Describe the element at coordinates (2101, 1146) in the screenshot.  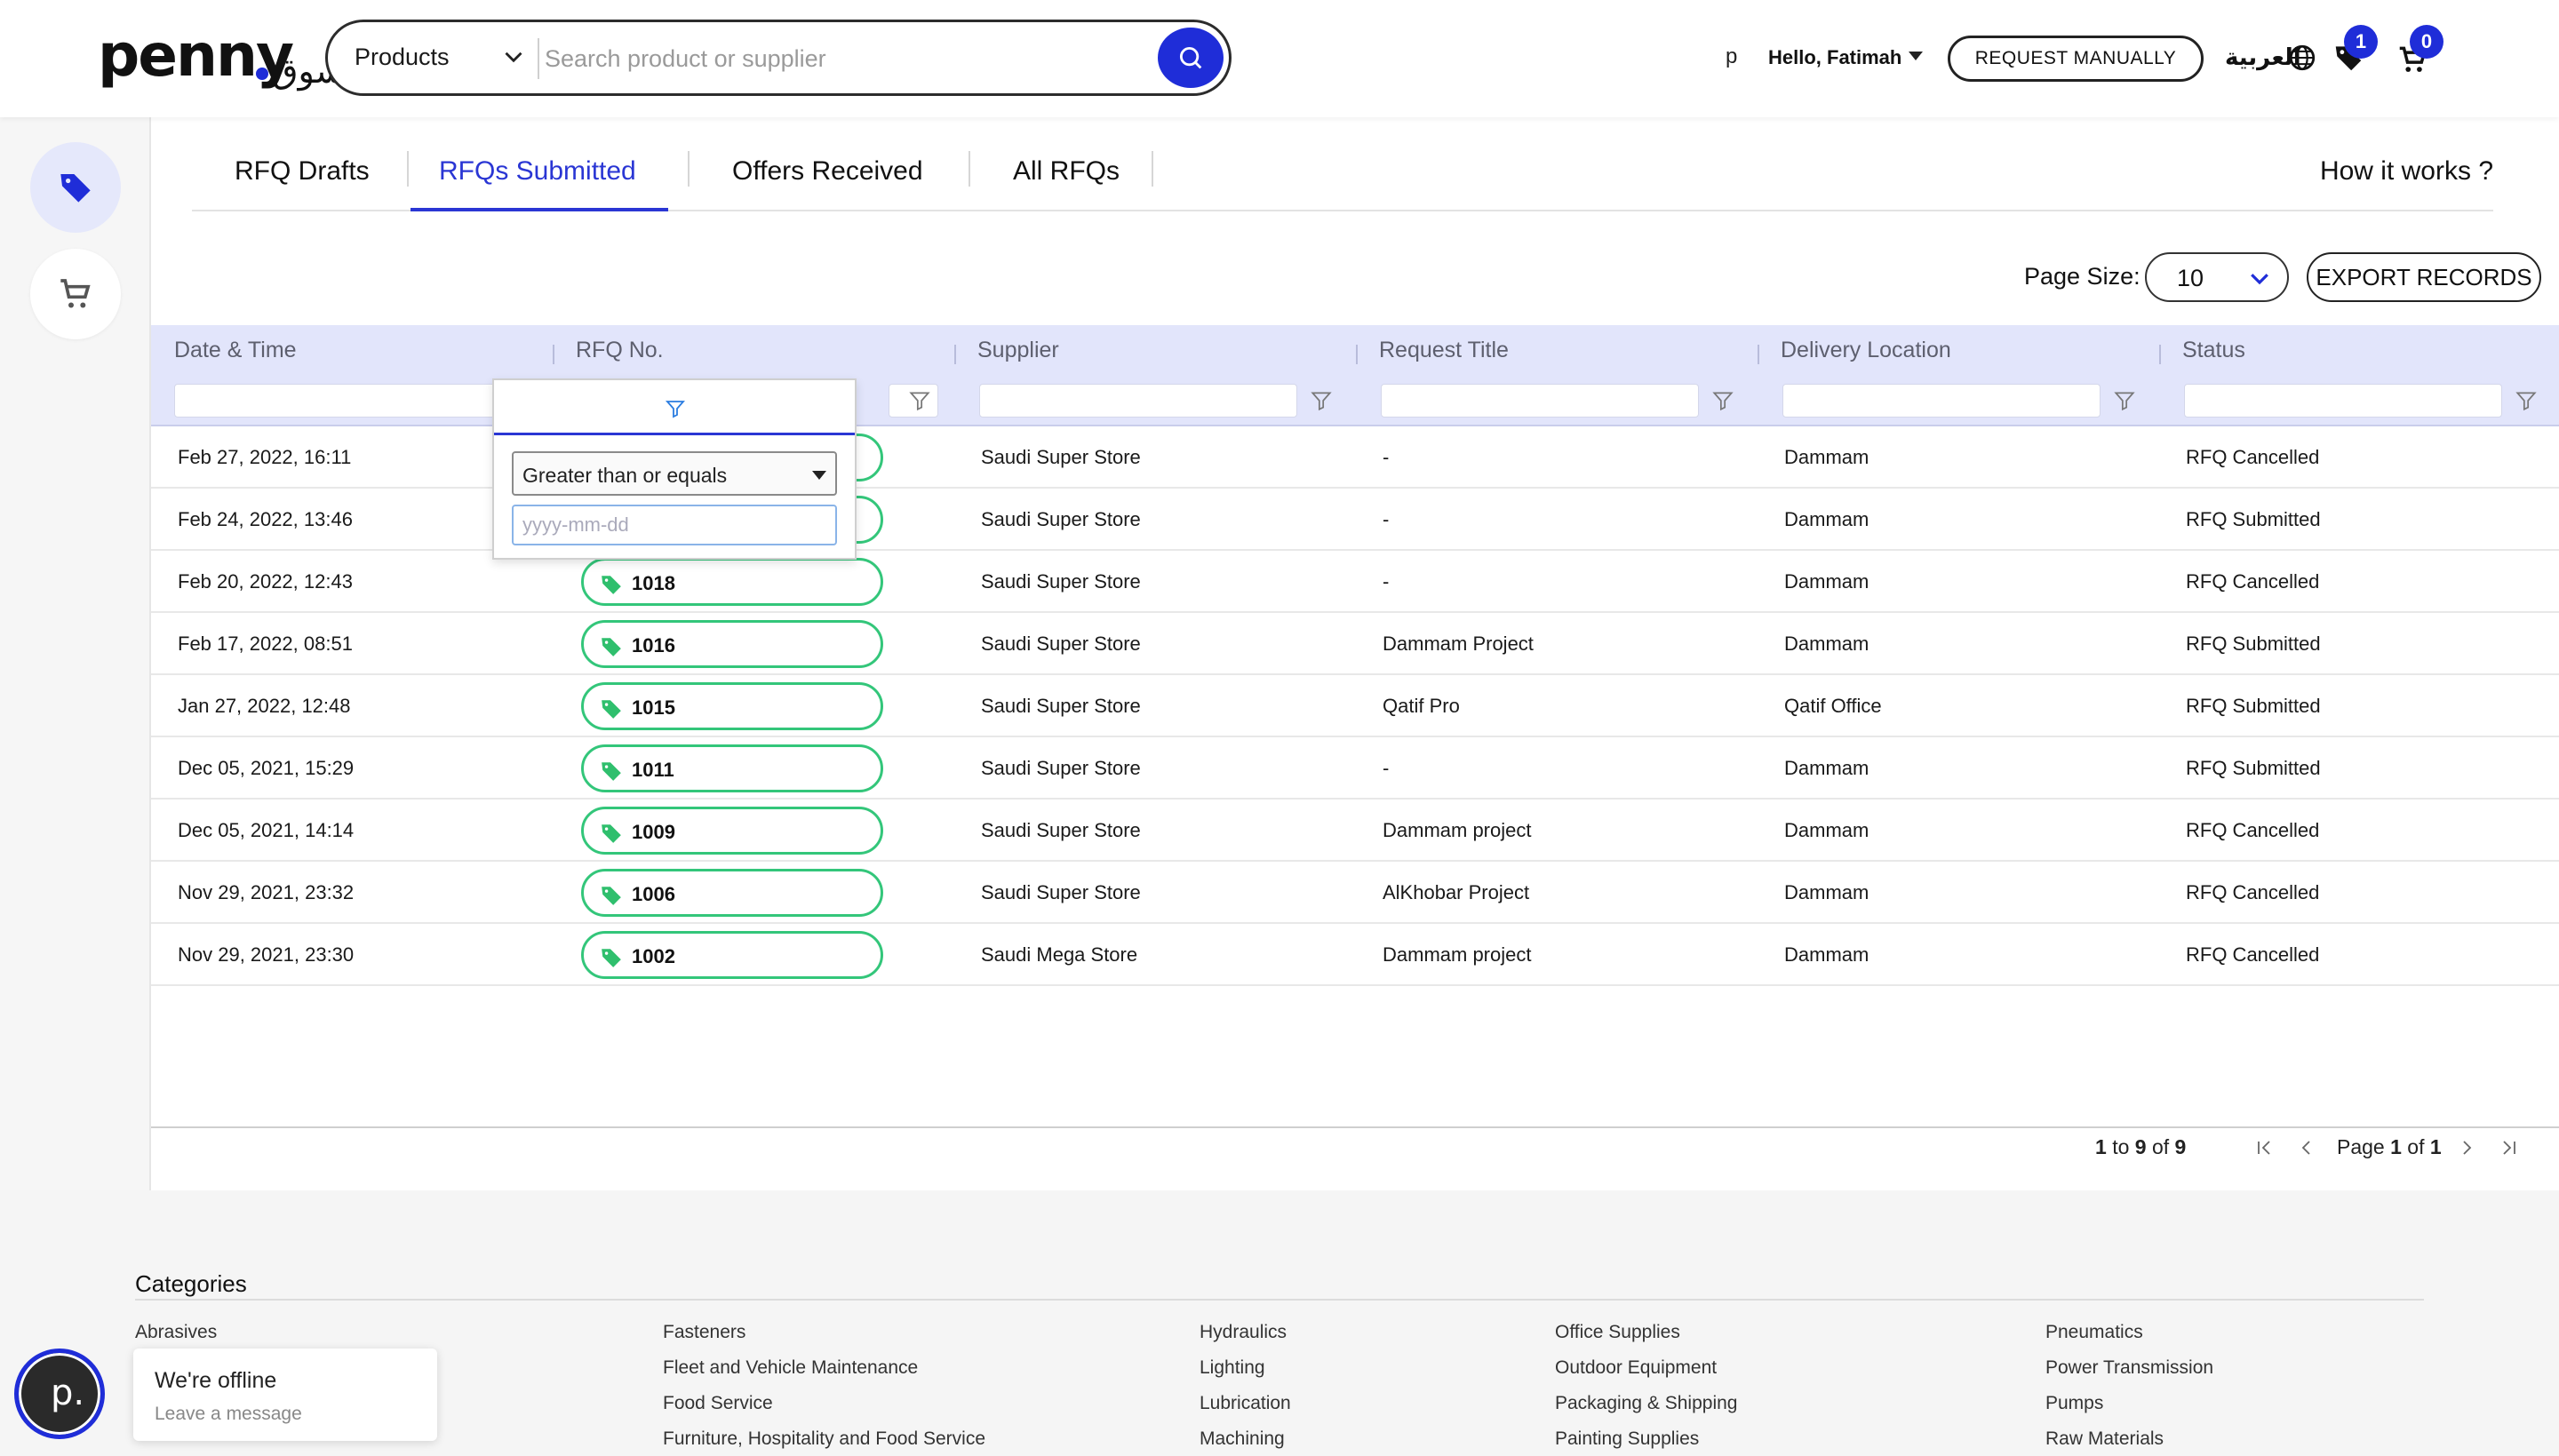
I see `range-from: 1` at that location.